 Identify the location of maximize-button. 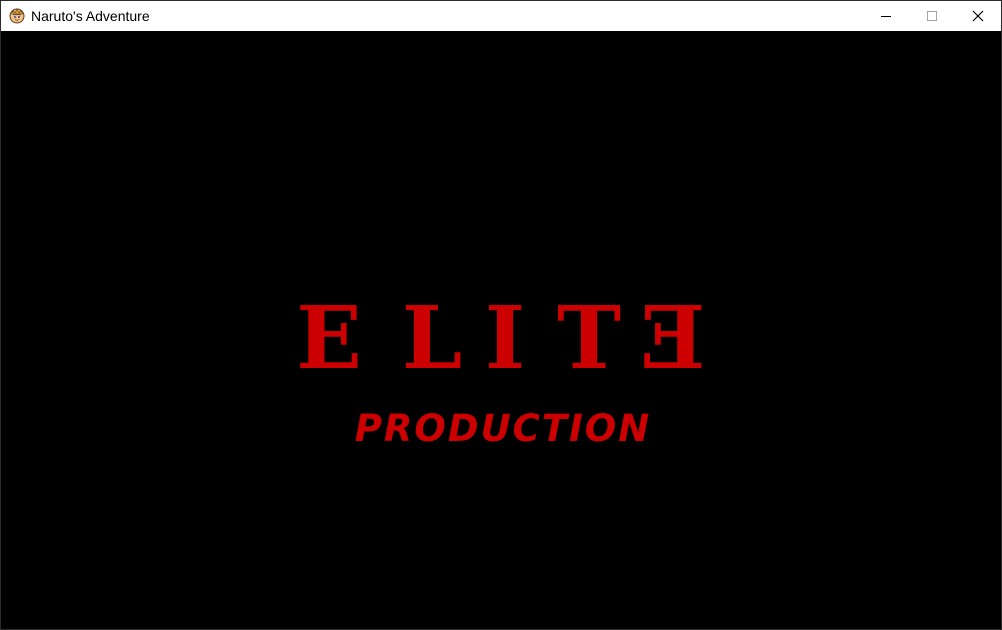
(932, 16).